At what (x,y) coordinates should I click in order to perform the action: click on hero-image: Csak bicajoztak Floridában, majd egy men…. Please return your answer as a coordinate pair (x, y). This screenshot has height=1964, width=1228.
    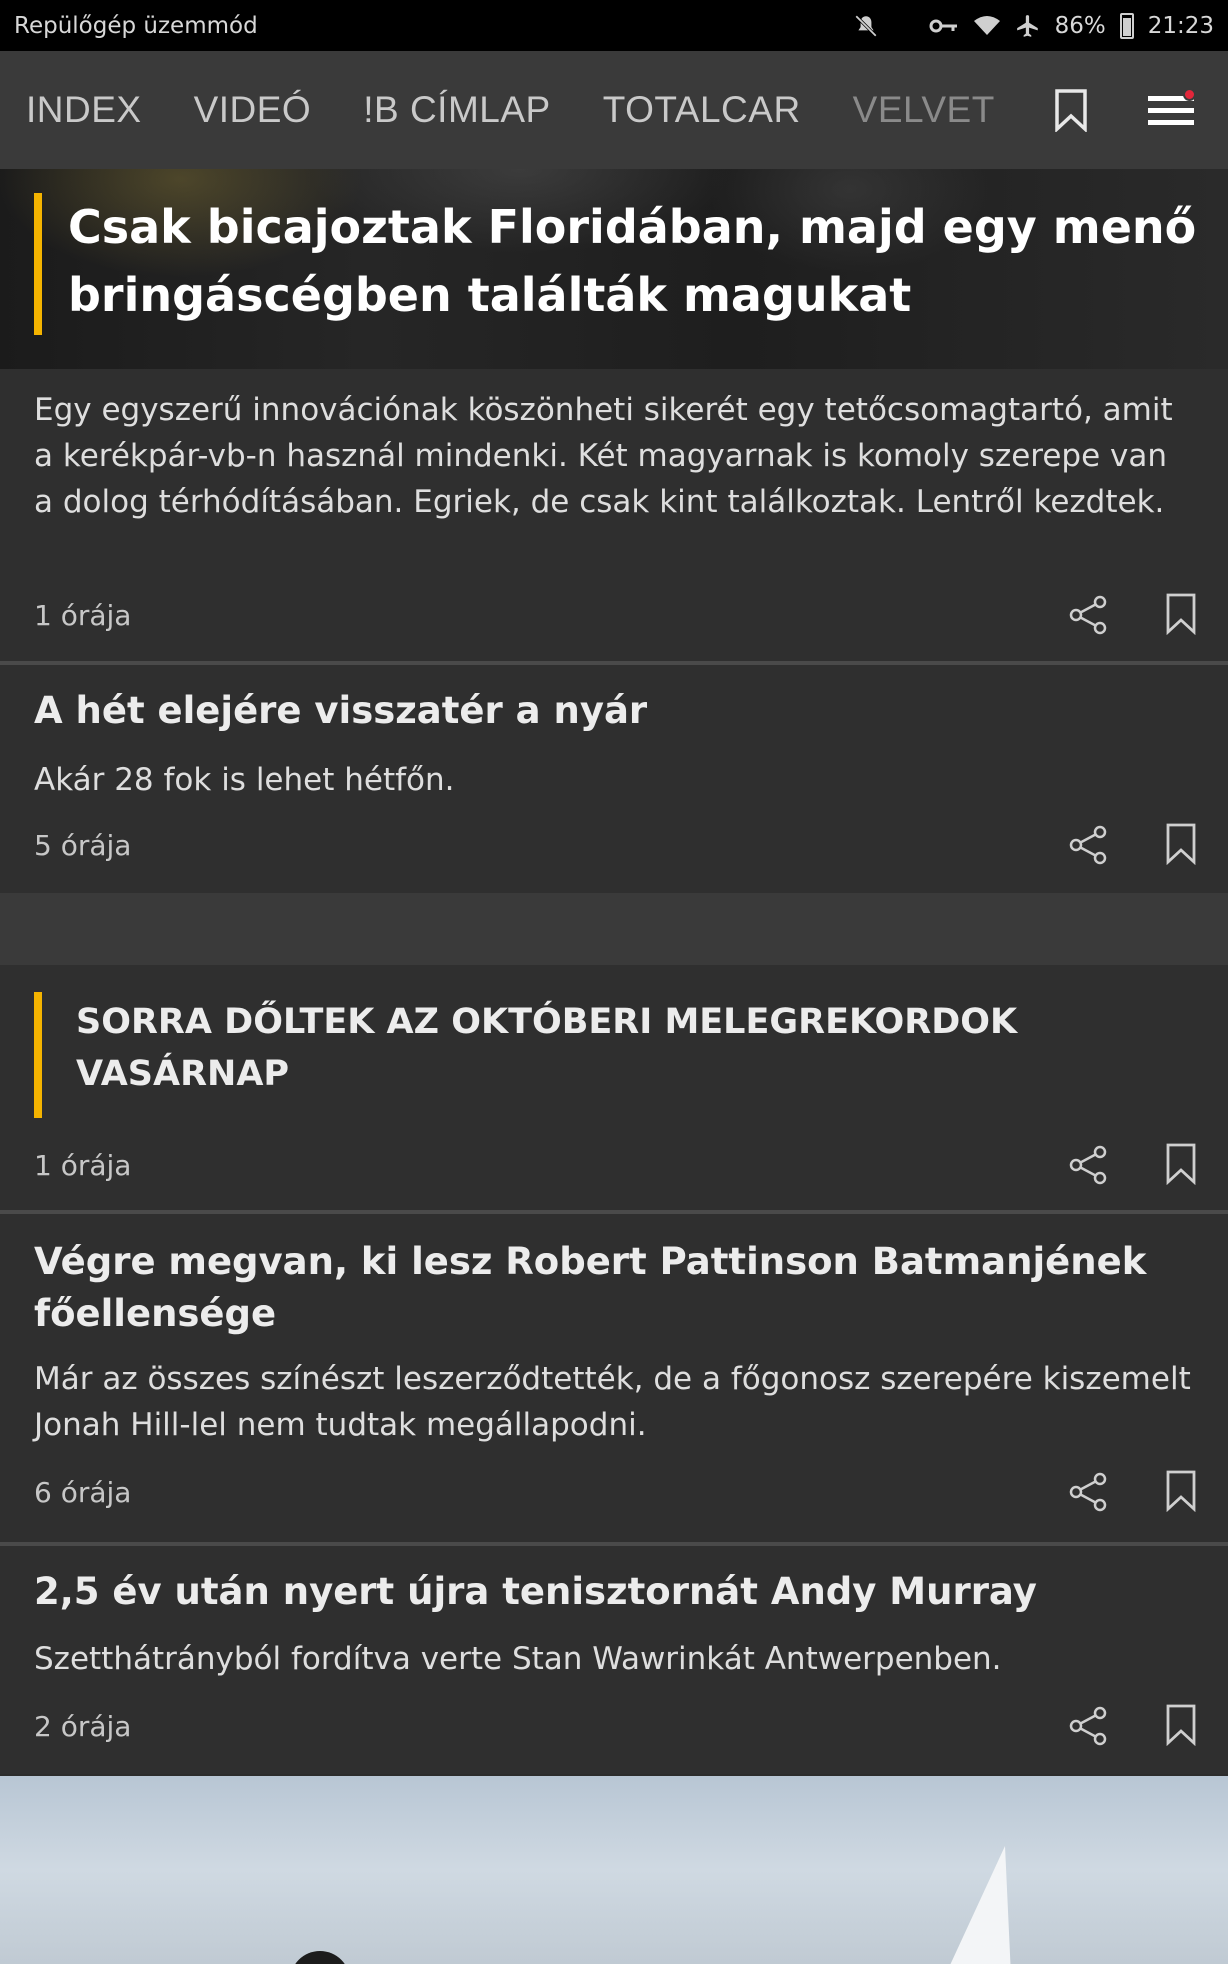
    Looking at the image, I should click on (614, 269).